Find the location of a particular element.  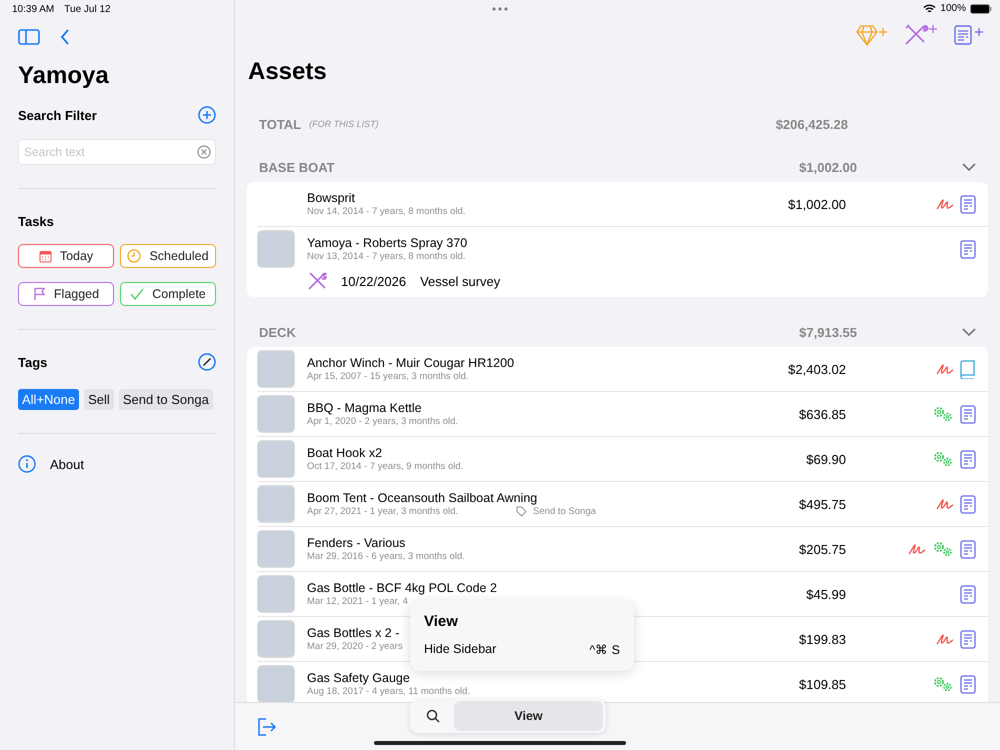

edit-icon is located at coordinates (207, 362).